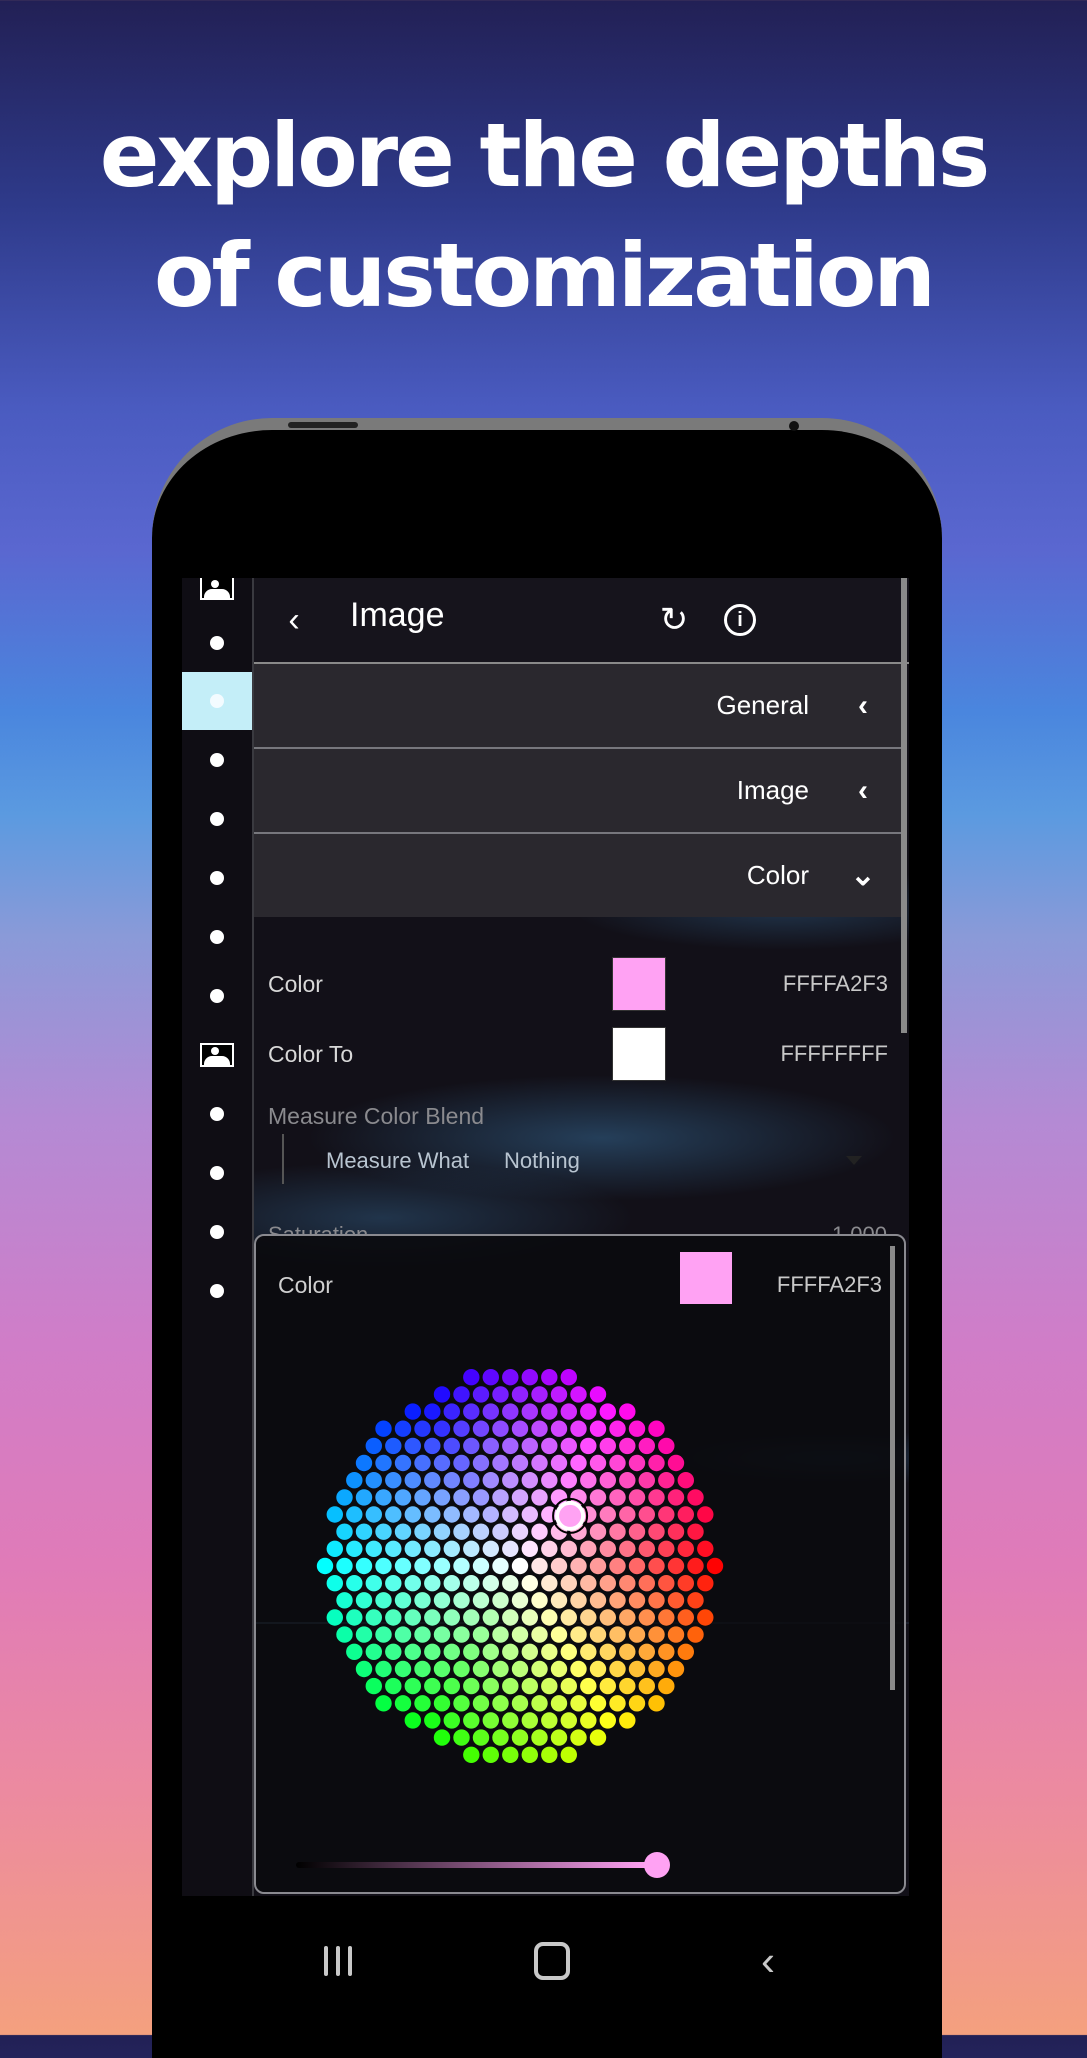 The image size is (1087, 2058). What do you see at coordinates (542, 1161) in the screenshot?
I see `measure-what-dropdown: Nothing` at bounding box center [542, 1161].